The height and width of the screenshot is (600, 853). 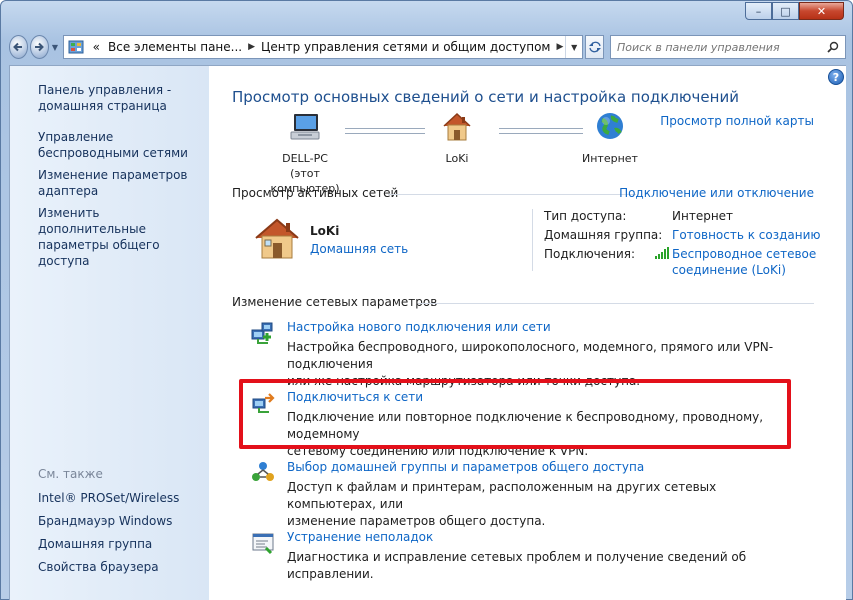 I want to click on access-type-value: Интернет, so click(x=703, y=216).